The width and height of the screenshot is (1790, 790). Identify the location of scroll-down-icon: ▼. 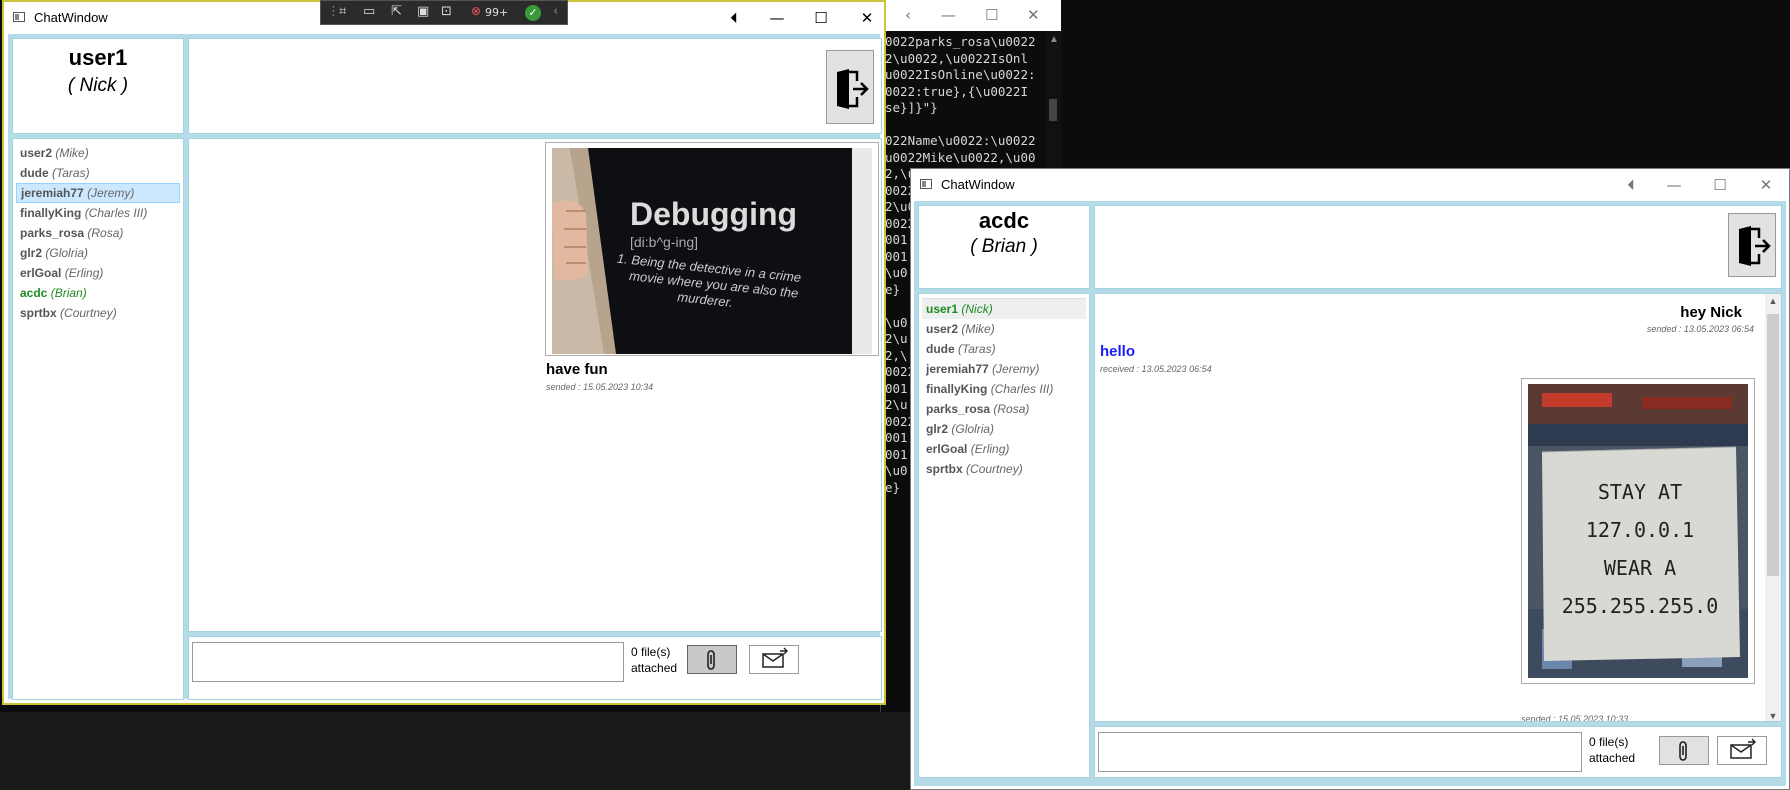
(1773, 716).